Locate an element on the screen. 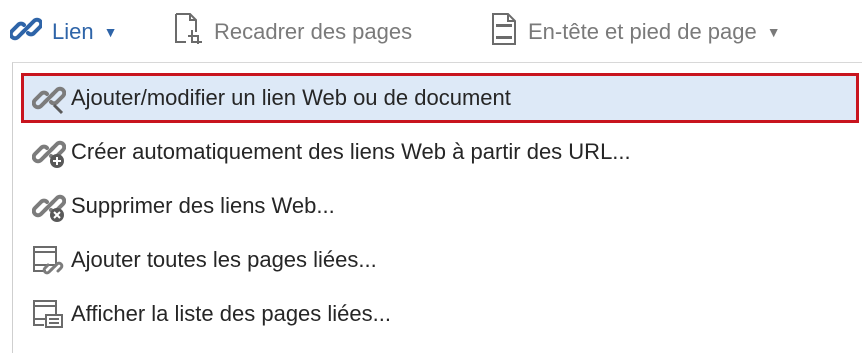  header-footer-icon is located at coordinates (504, 32).